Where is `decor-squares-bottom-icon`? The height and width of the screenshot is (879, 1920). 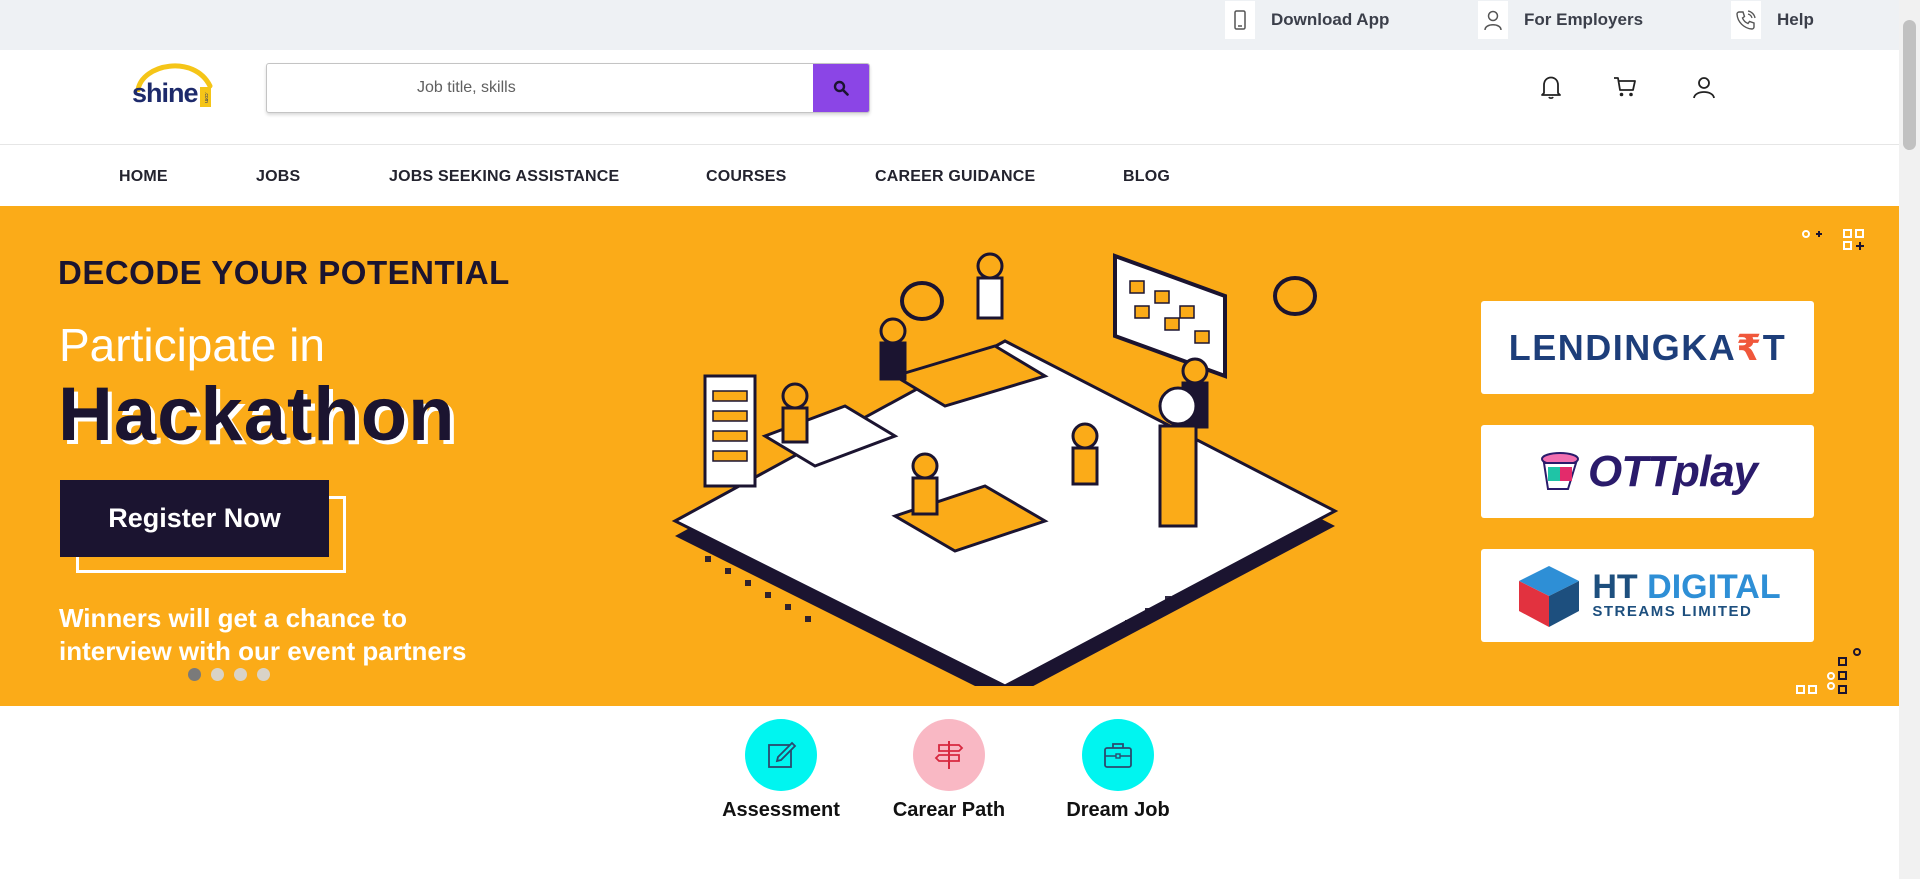
decor-squares-bottom-icon is located at coordinates (1828, 671).